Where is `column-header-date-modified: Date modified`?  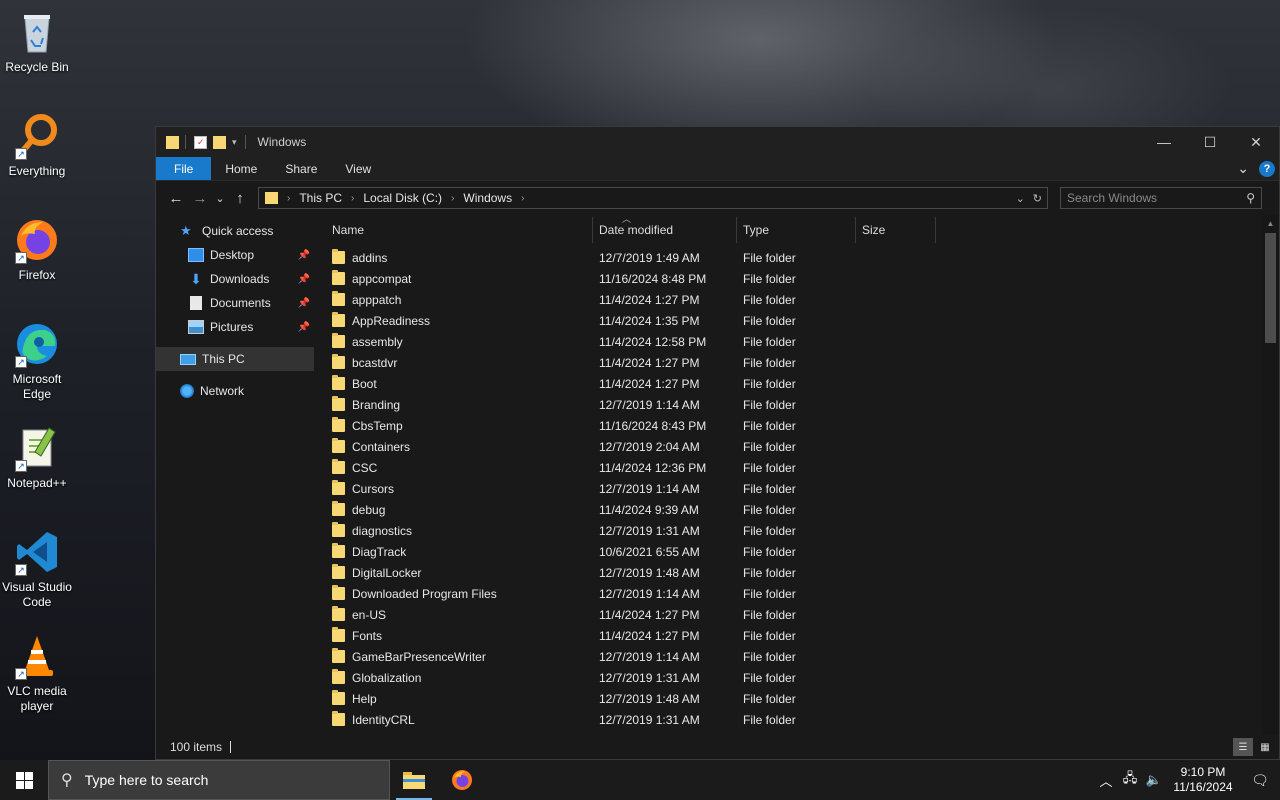
column-header-date-modified: Date modified is located at coordinates (665, 230).